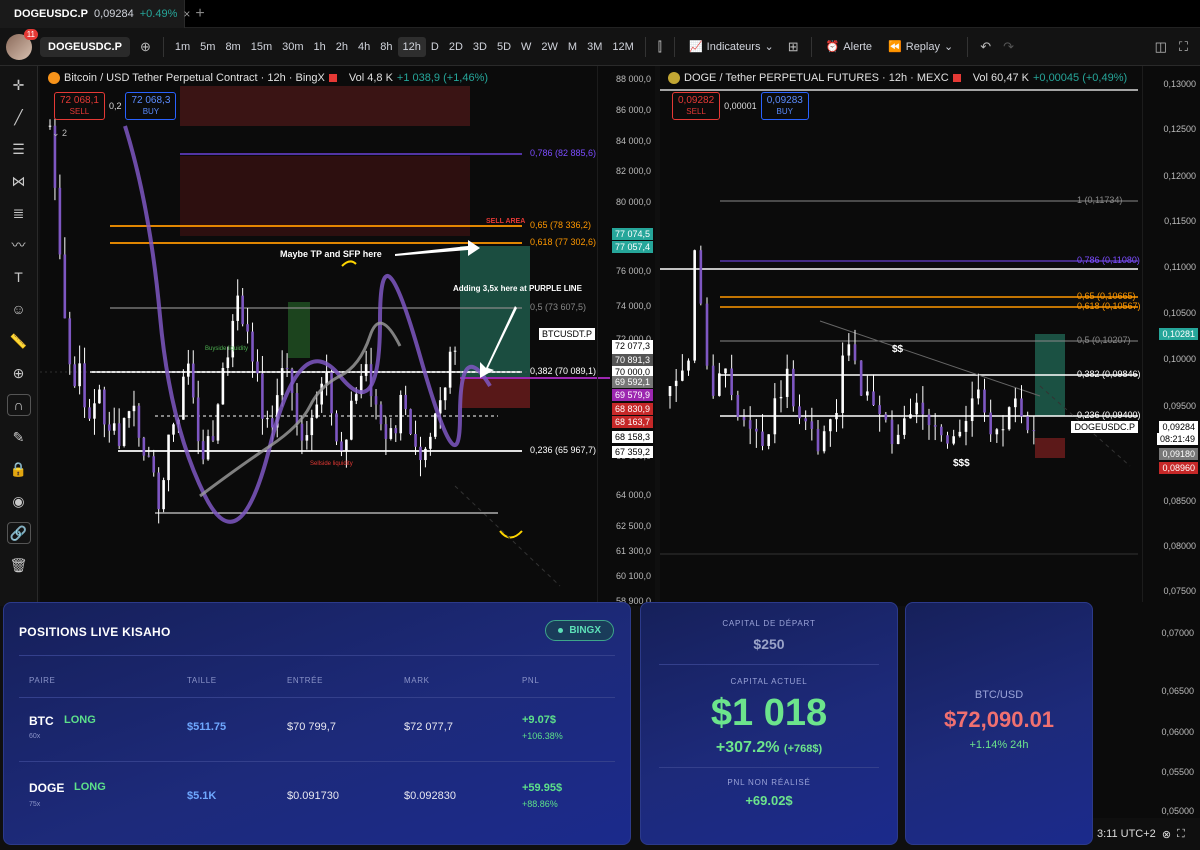 The height and width of the screenshot is (850, 1200). I want to click on fib-icon: ≣, so click(19, 213).